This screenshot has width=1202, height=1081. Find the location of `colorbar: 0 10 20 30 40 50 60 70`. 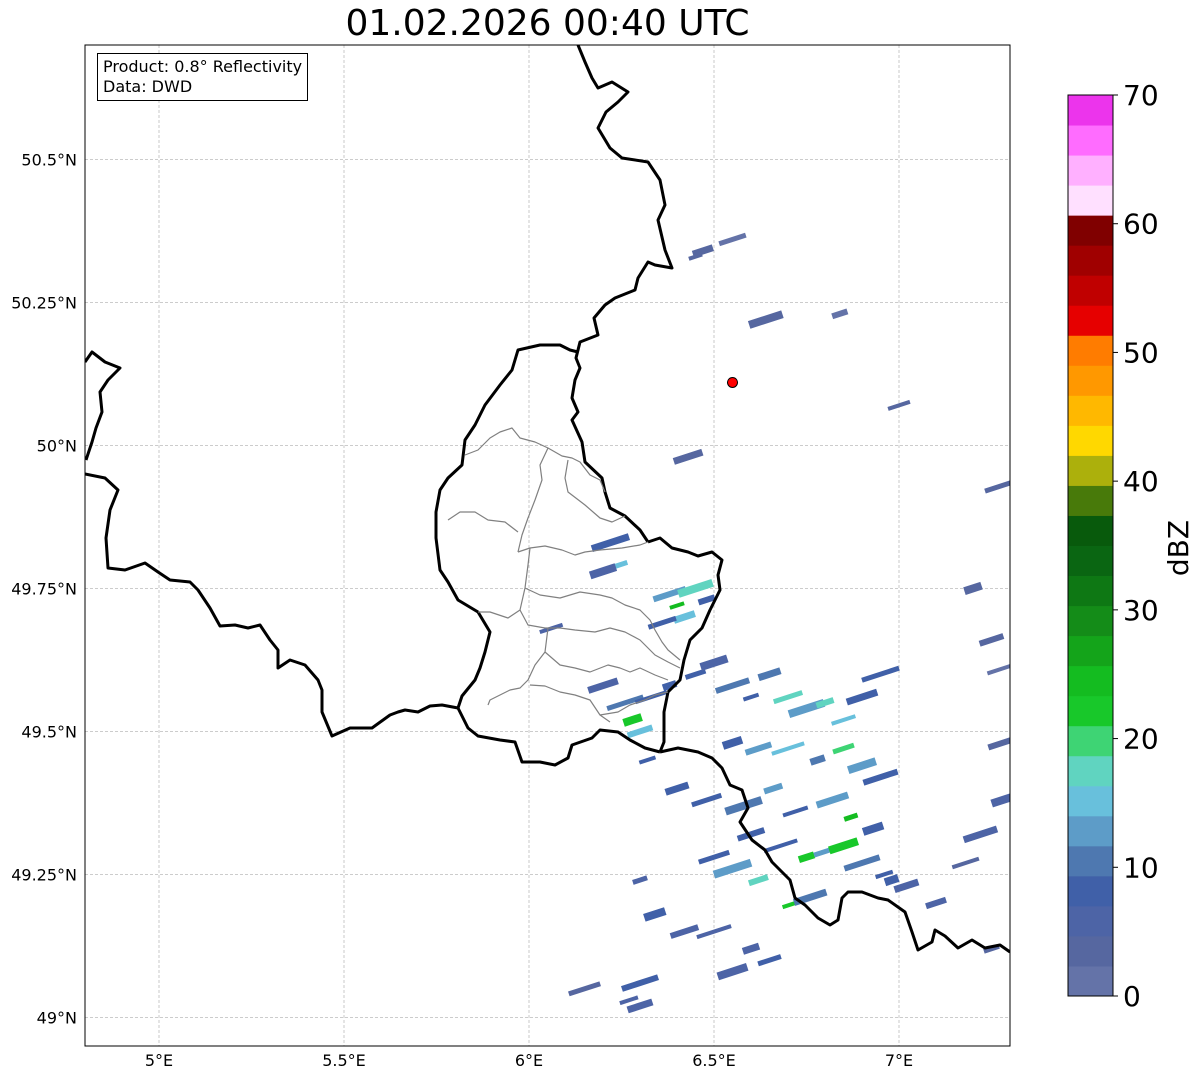

colorbar: 0 10 20 30 40 50 60 70 is located at coordinates (1113, 546).